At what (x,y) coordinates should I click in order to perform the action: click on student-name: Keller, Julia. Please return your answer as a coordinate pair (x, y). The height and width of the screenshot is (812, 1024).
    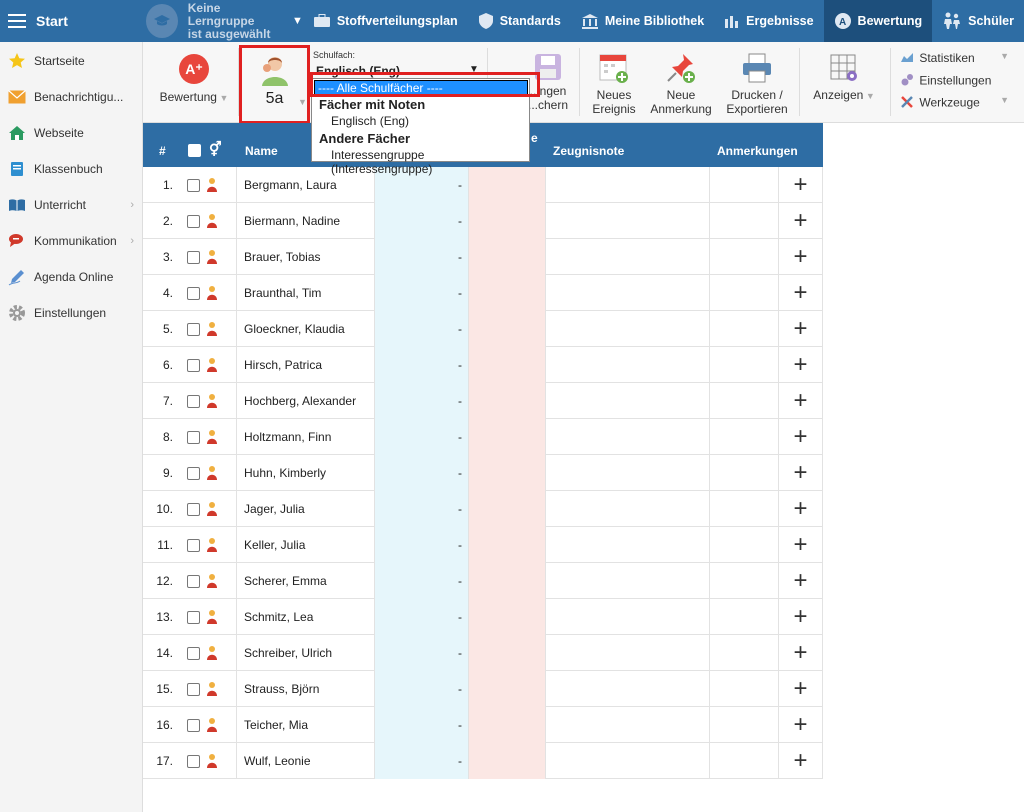
    Looking at the image, I should click on (309, 545).